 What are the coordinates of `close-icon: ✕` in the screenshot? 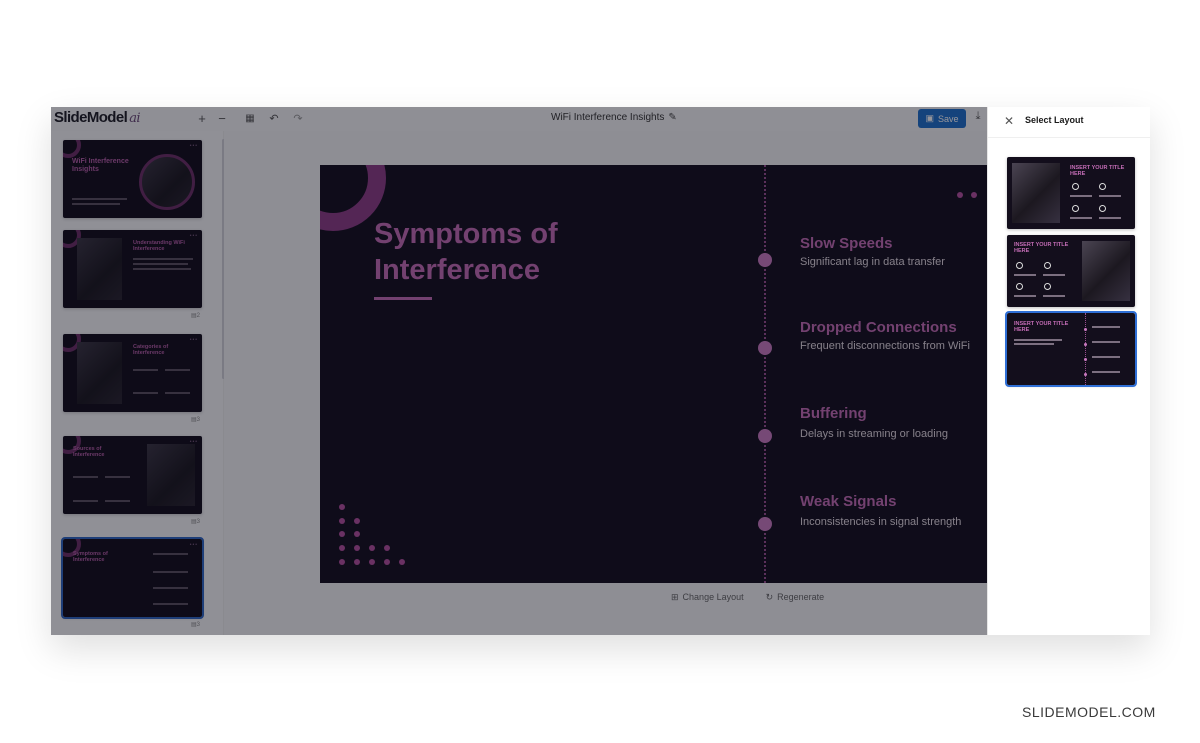 It's located at (1009, 121).